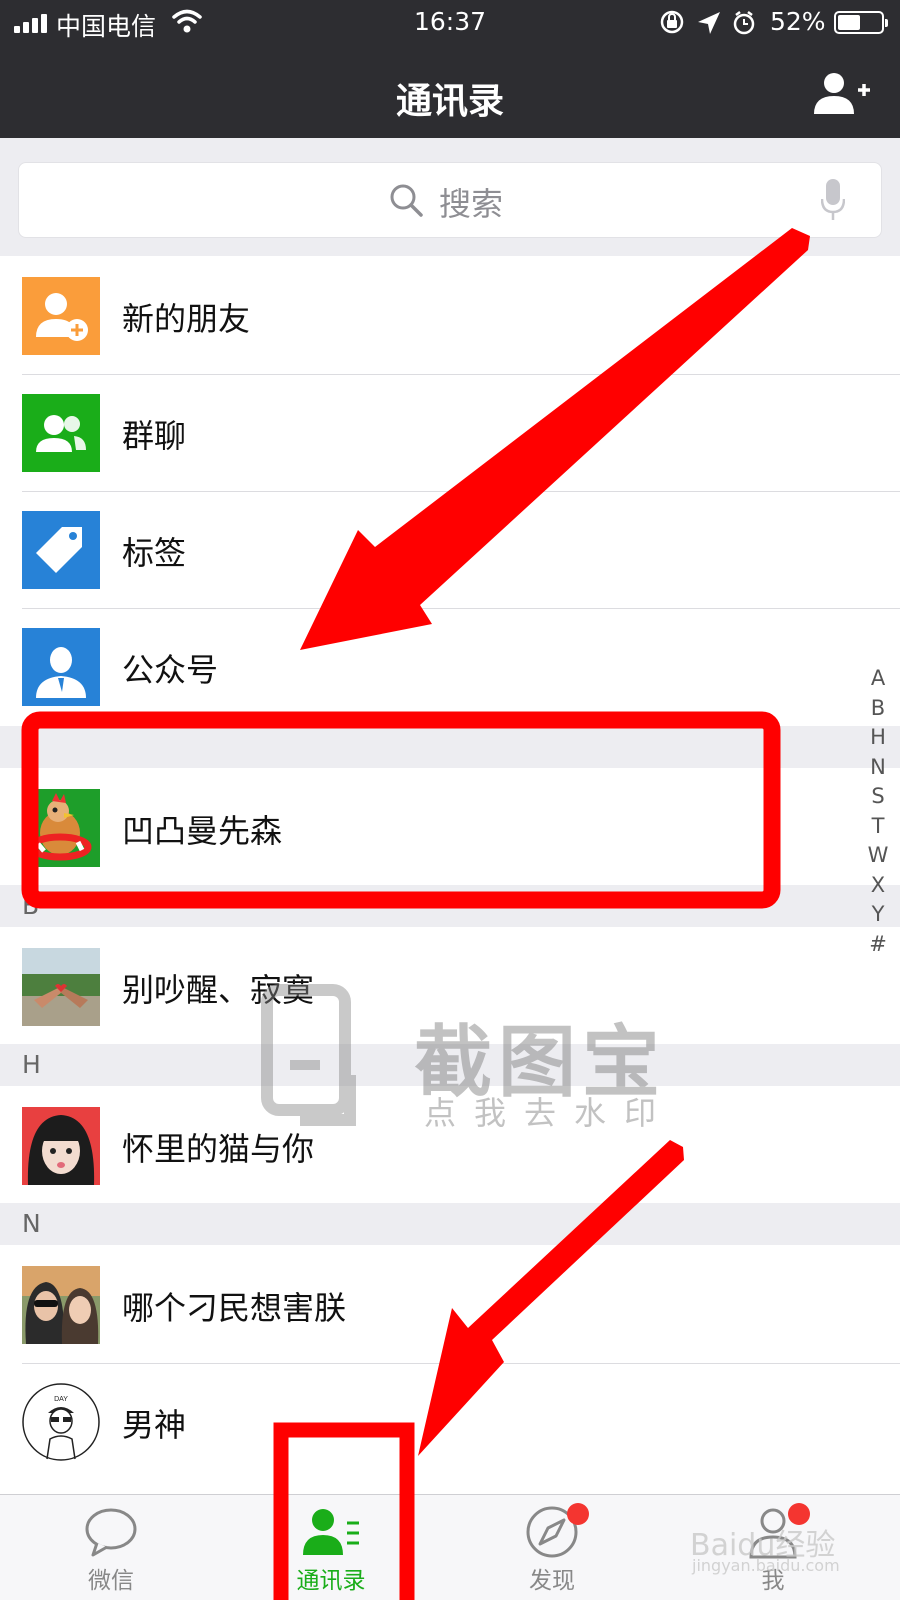 The height and width of the screenshot is (1600, 900). What do you see at coordinates (449, 101) in the screenshot?
I see `page-title: 通讯录` at bounding box center [449, 101].